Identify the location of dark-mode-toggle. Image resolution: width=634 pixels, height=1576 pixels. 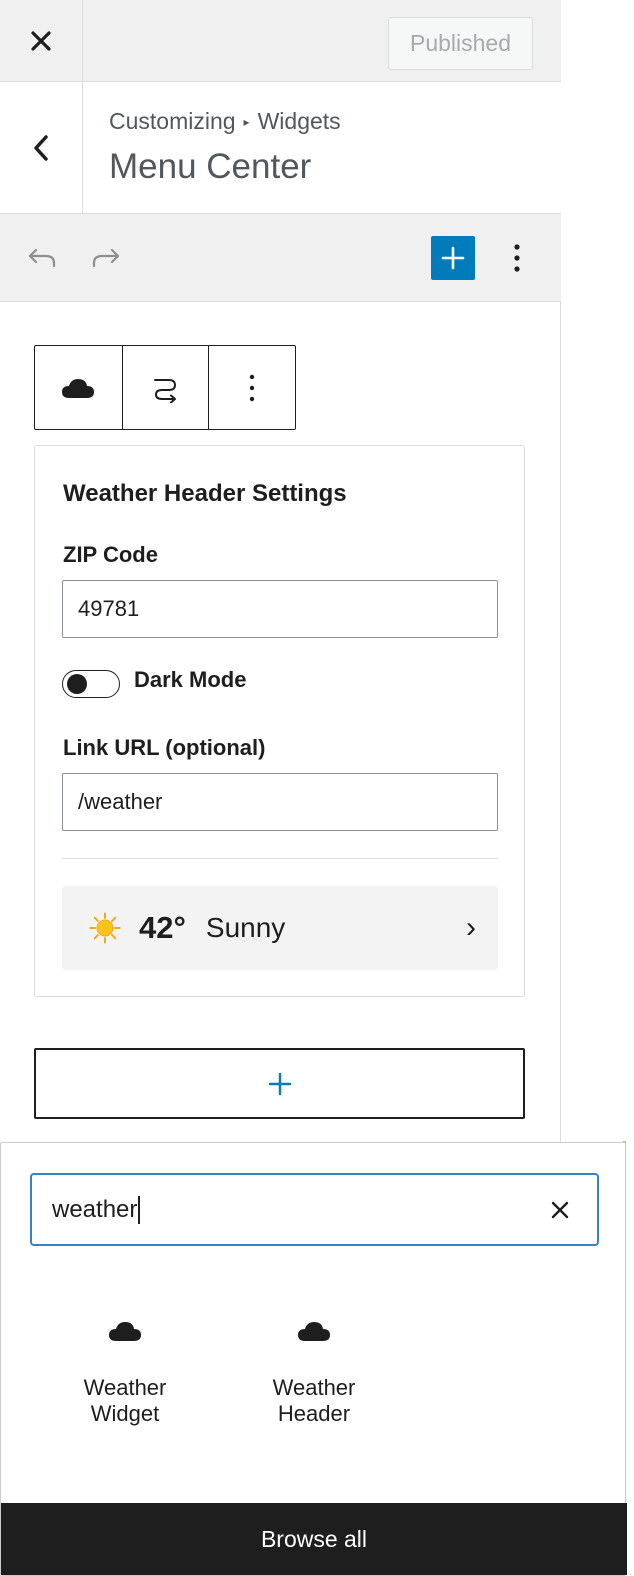
(91, 684).